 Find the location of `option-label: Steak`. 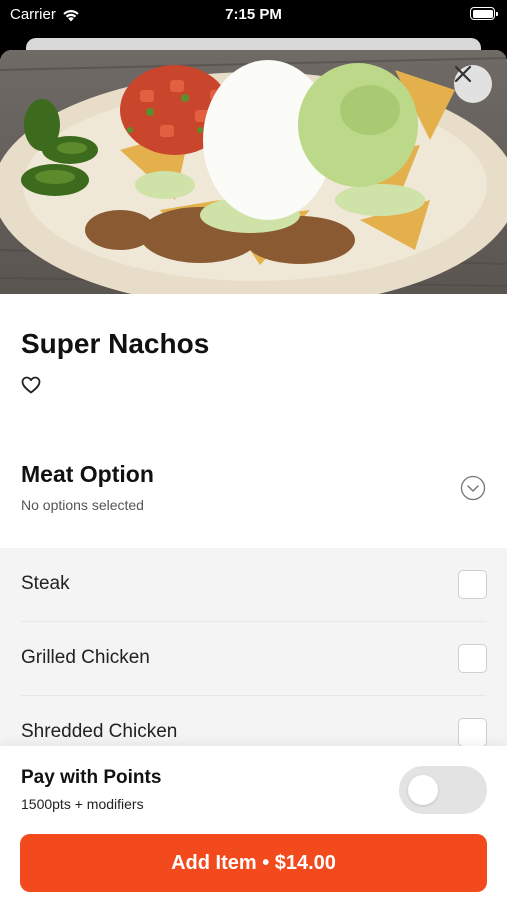

option-label: Steak is located at coordinates (45, 583).